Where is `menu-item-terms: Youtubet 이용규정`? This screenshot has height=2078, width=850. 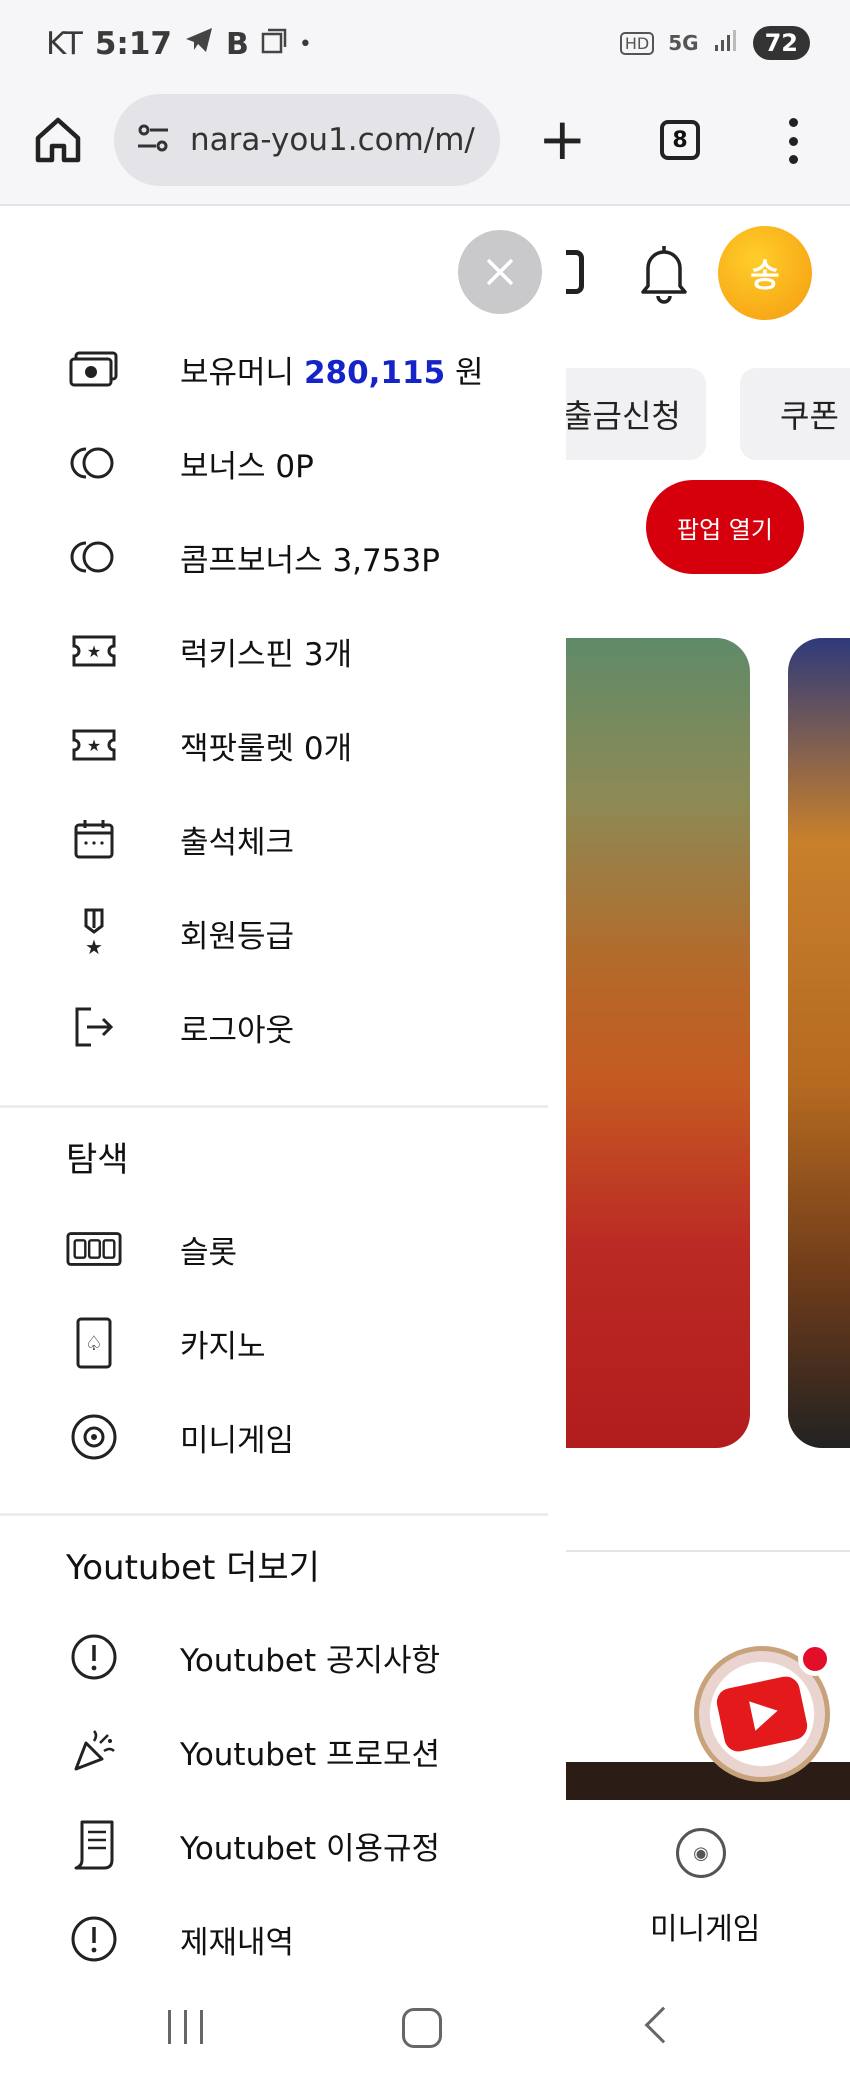 menu-item-terms: Youtubet 이용규정 is located at coordinates (274, 1845).